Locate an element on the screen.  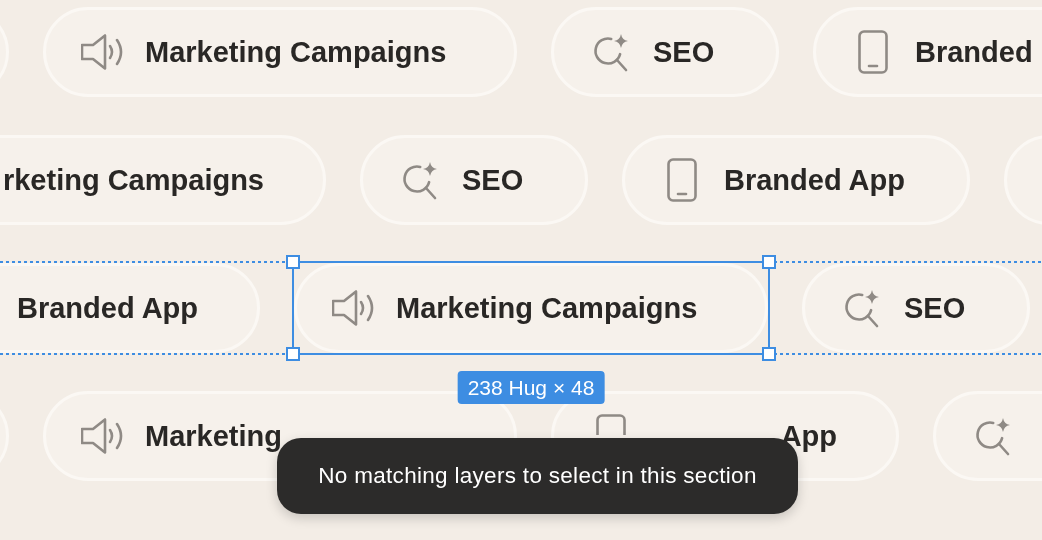
size-badge: 238 Hug × 48 is located at coordinates (531, 387).